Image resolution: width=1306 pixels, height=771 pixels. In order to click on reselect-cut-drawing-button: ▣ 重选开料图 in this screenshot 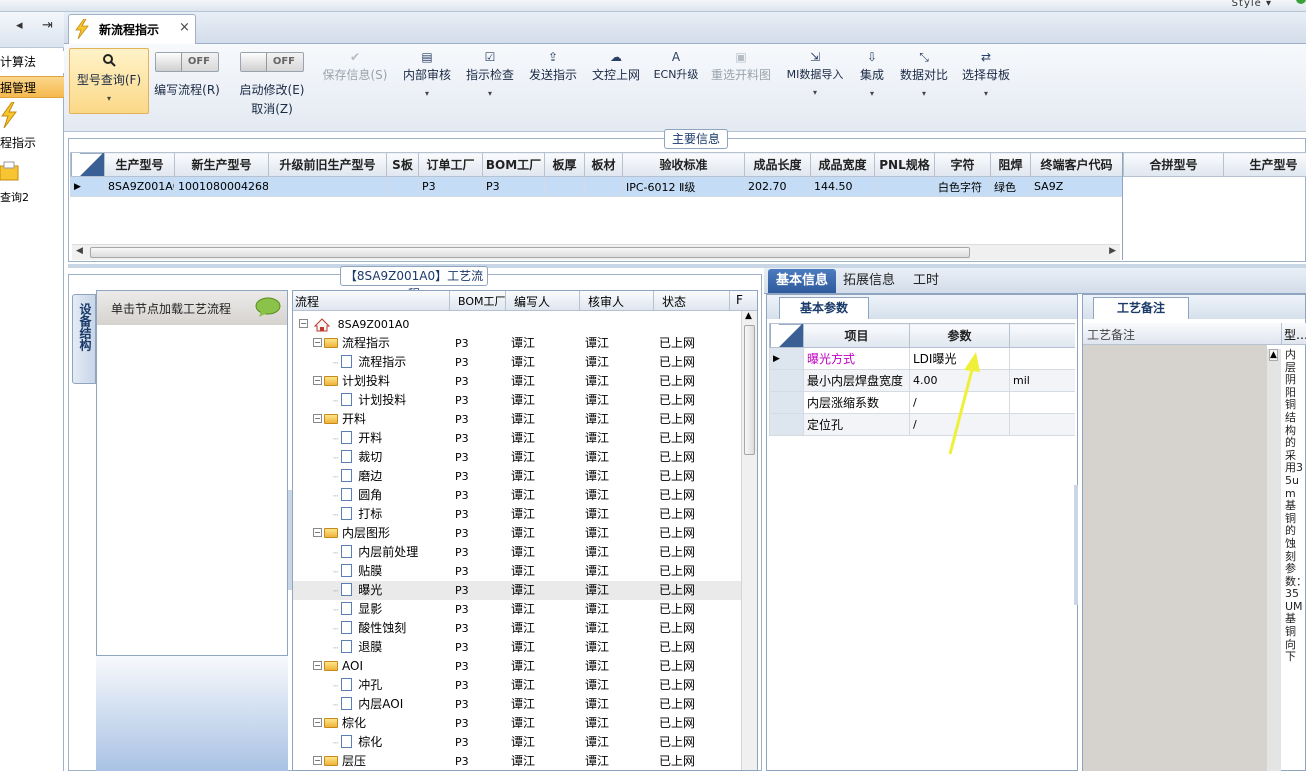, I will do `click(741, 84)`.